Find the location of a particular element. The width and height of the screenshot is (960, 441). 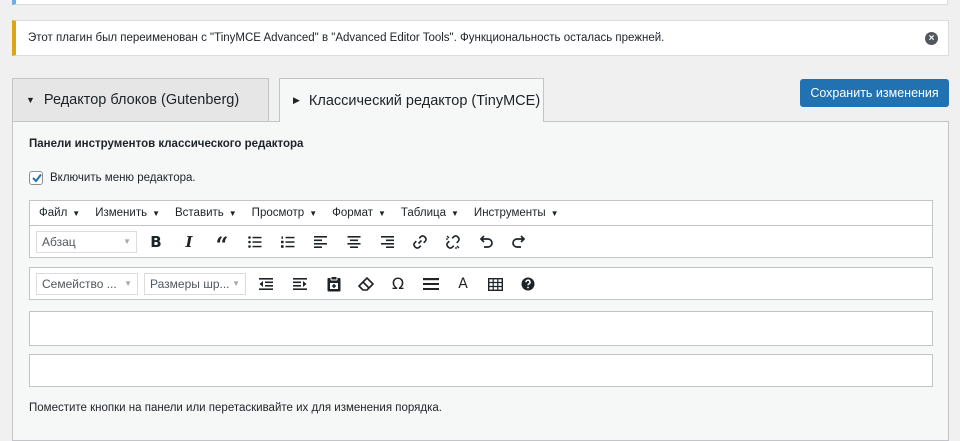

outdent-icon is located at coordinates (266, 284).